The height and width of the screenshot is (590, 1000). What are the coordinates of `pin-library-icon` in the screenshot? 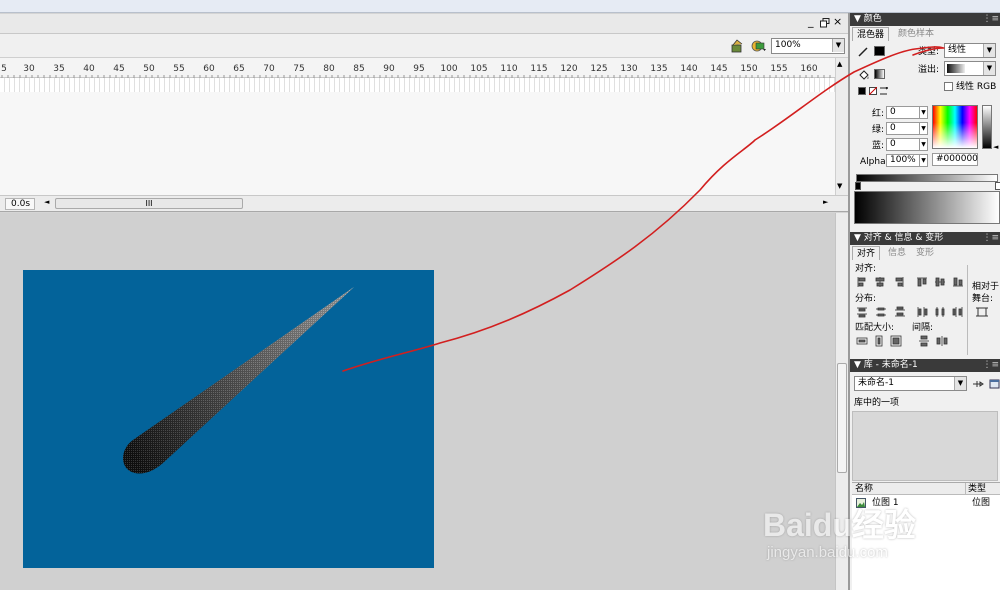 It's located at (978, 384).